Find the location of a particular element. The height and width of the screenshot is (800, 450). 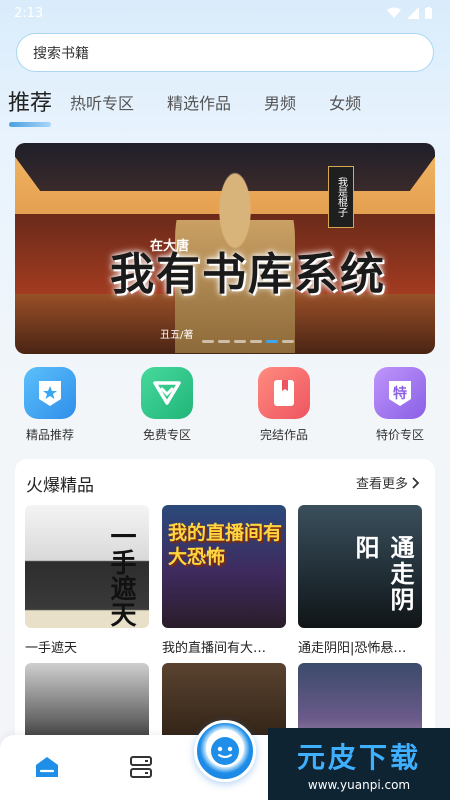

search-input: 搜索书籍 is located at coordinates (225, 52).